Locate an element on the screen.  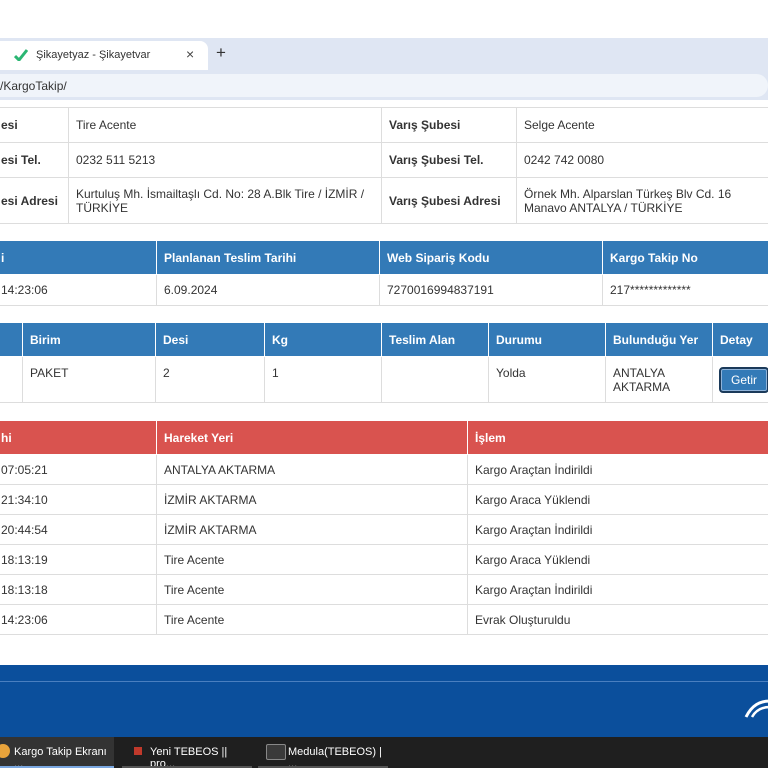
destination-branch-label: Varış Şubesi is located at coordinates (449, 125).